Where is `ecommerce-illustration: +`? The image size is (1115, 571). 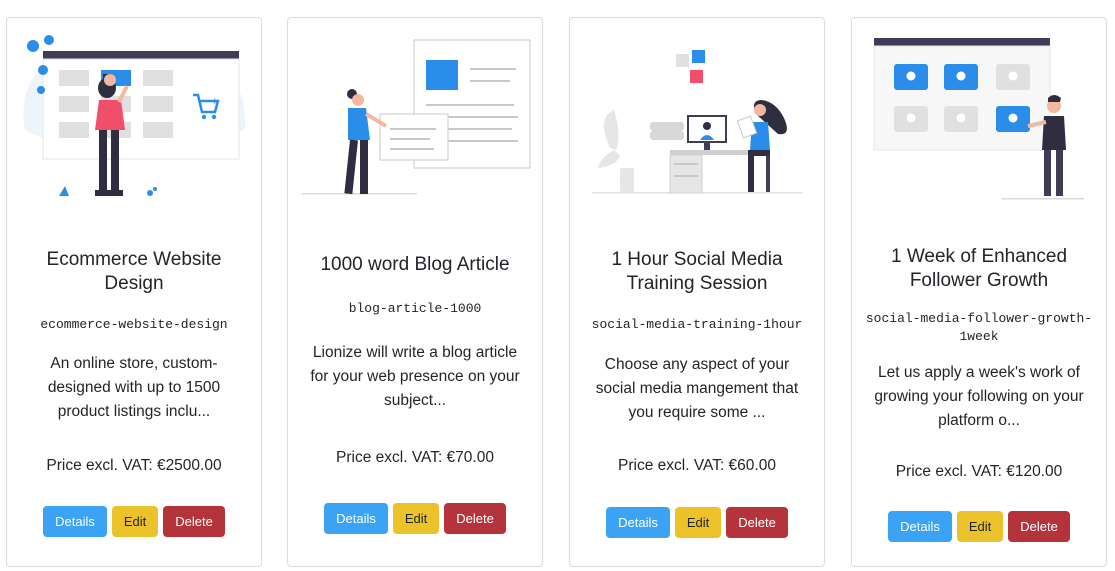 ecommerce-illustration: + is located at coordinates (134, 115).